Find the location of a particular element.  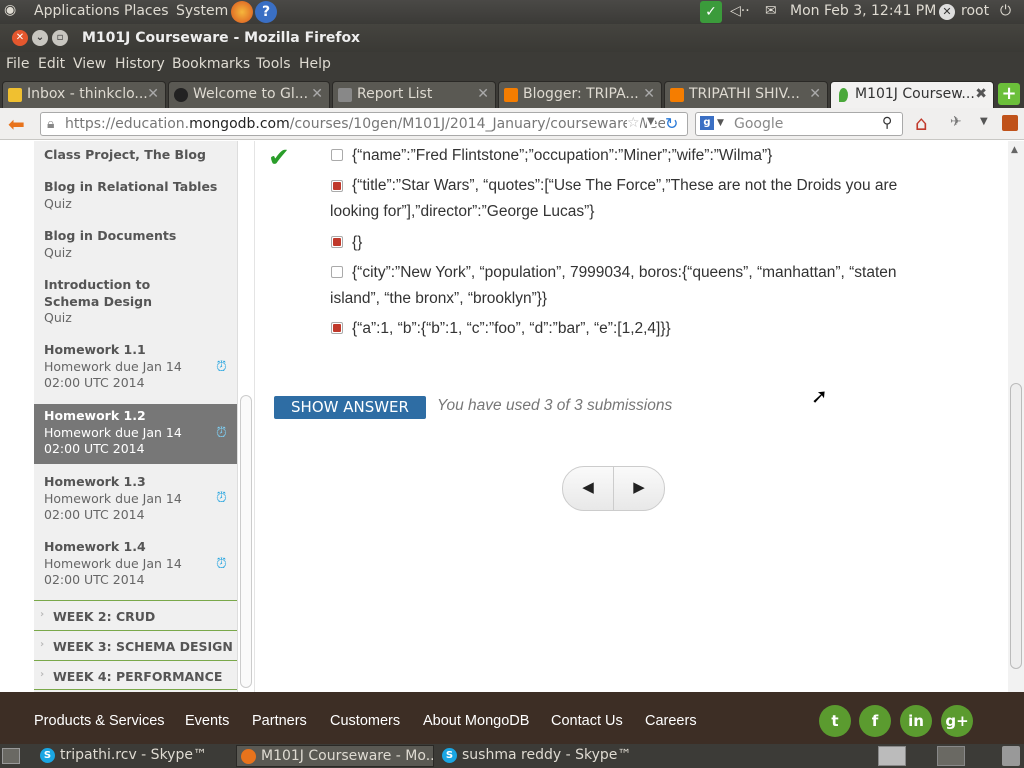

sidebar-item-blog-relational: Blog in Relational Tables Quiz is located at coordinates (134, 195).